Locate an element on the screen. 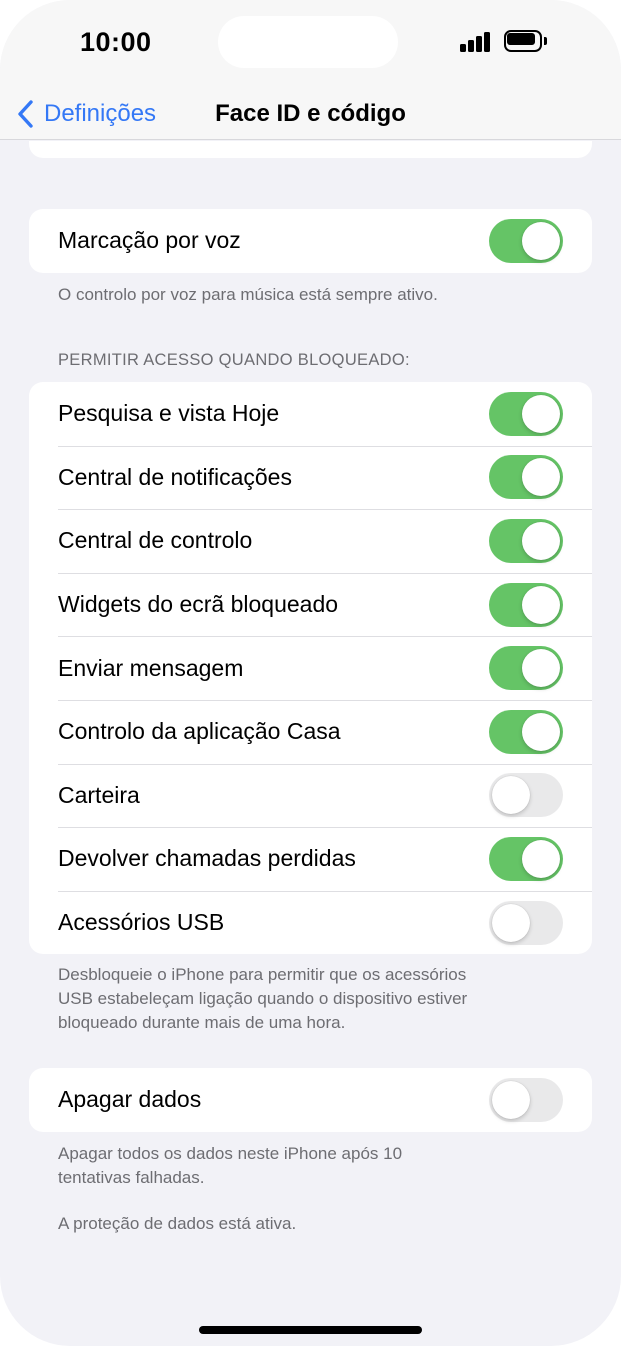 This screenshot has width=621, height=1346. locked-access-label: Carteira is located at coordinates (99, 794).